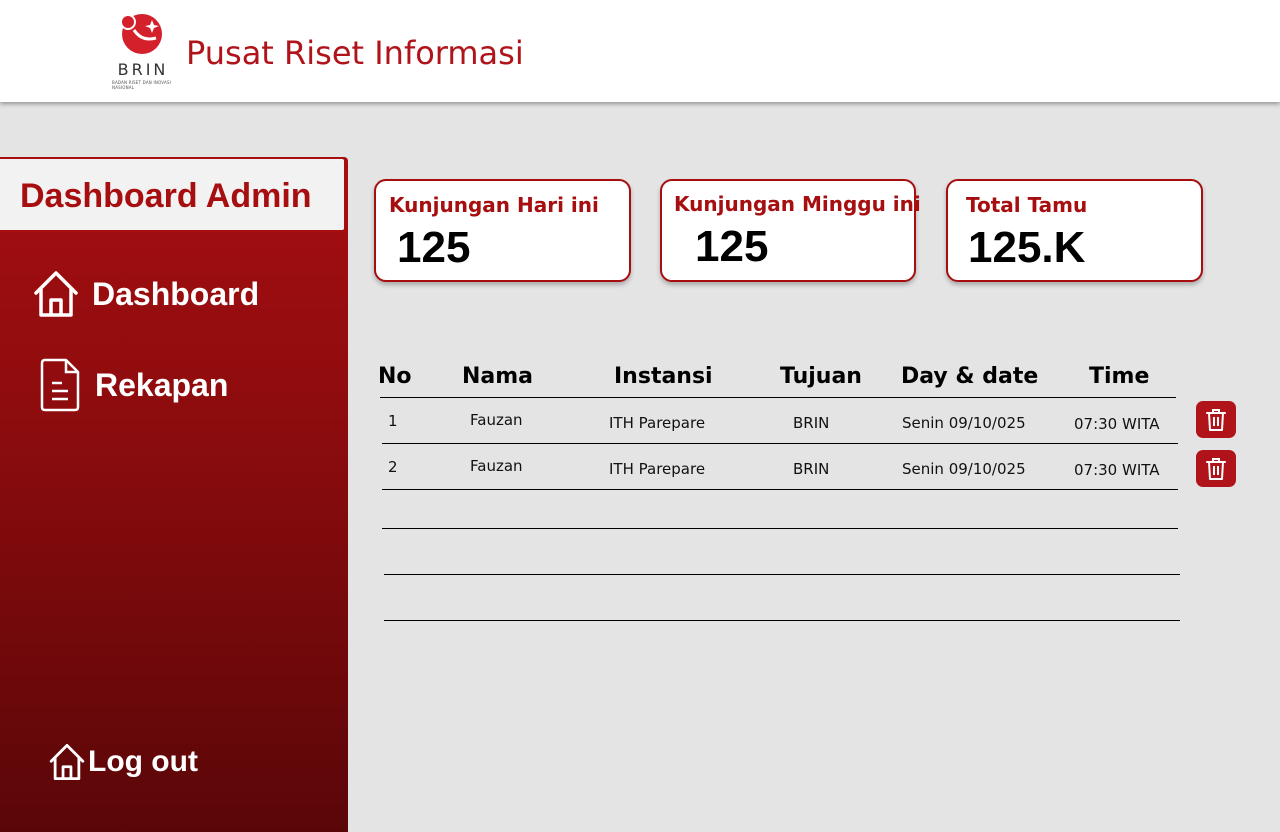 This screenshot has height=832, width=1280. I want to click on sidebar-item-dashboard: Dashboard, so click(145, 294).